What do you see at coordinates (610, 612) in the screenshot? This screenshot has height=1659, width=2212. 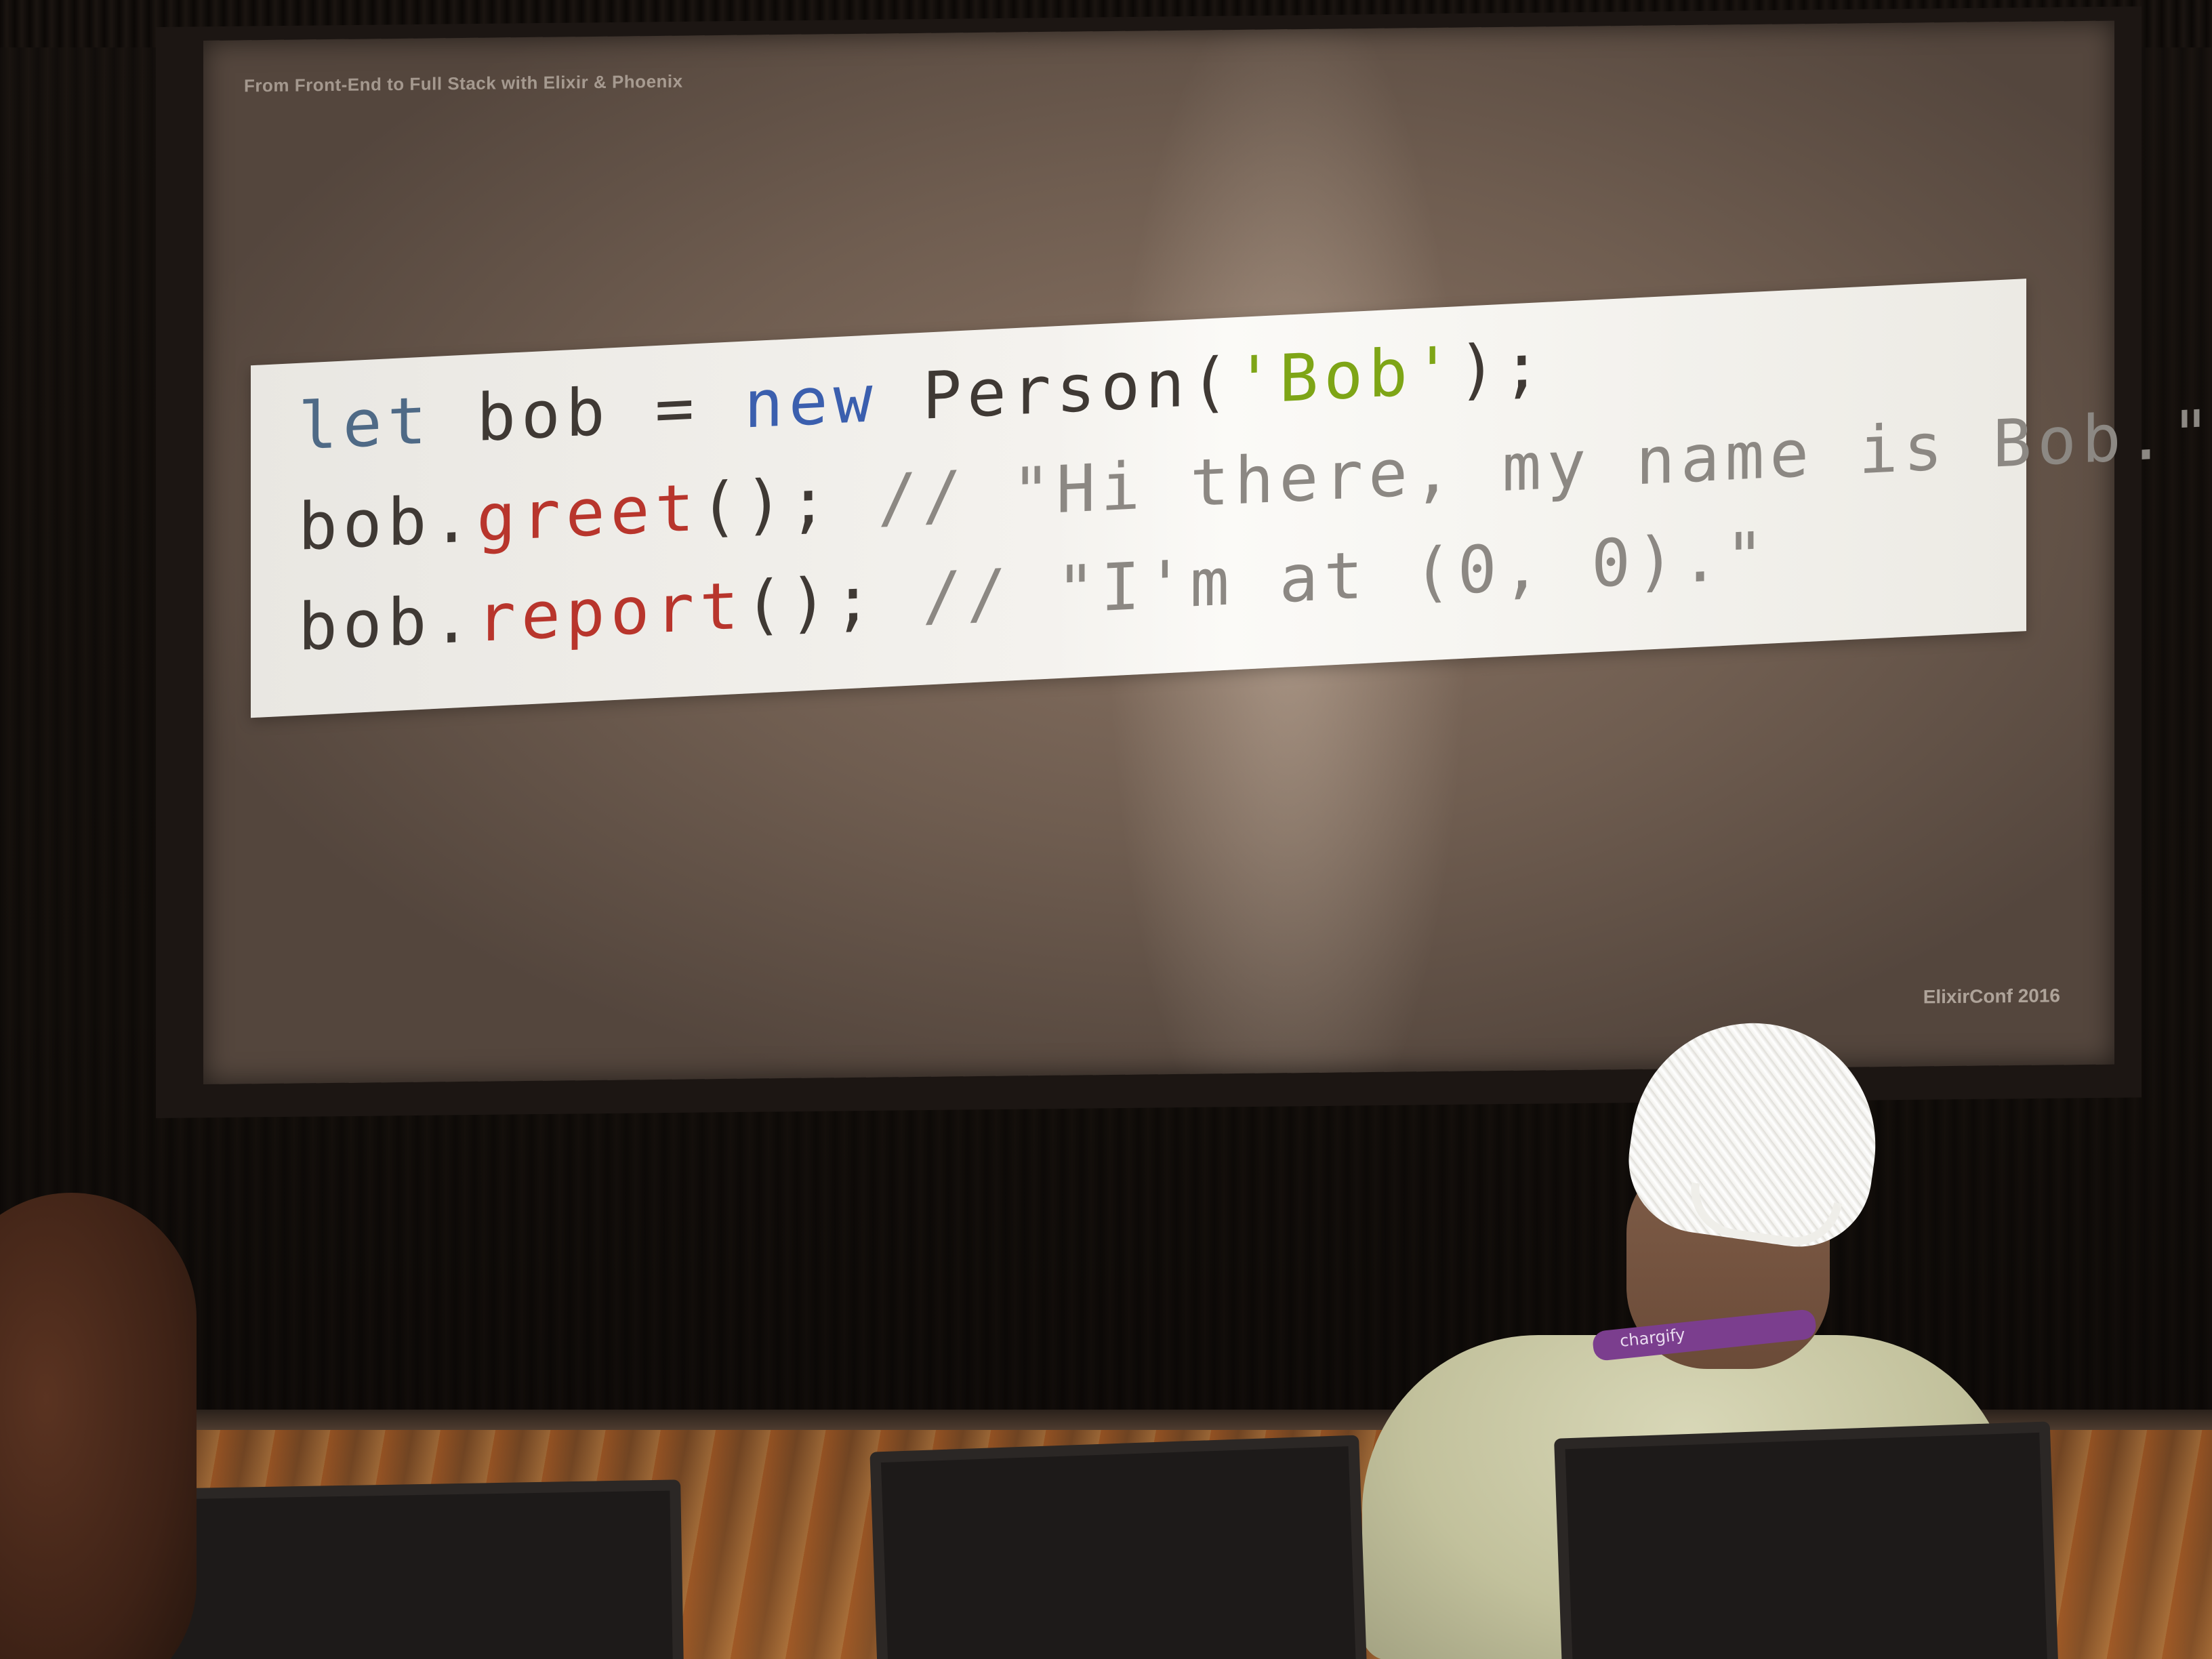 I see `code-method-report: report` at bounding box center [610, 612].